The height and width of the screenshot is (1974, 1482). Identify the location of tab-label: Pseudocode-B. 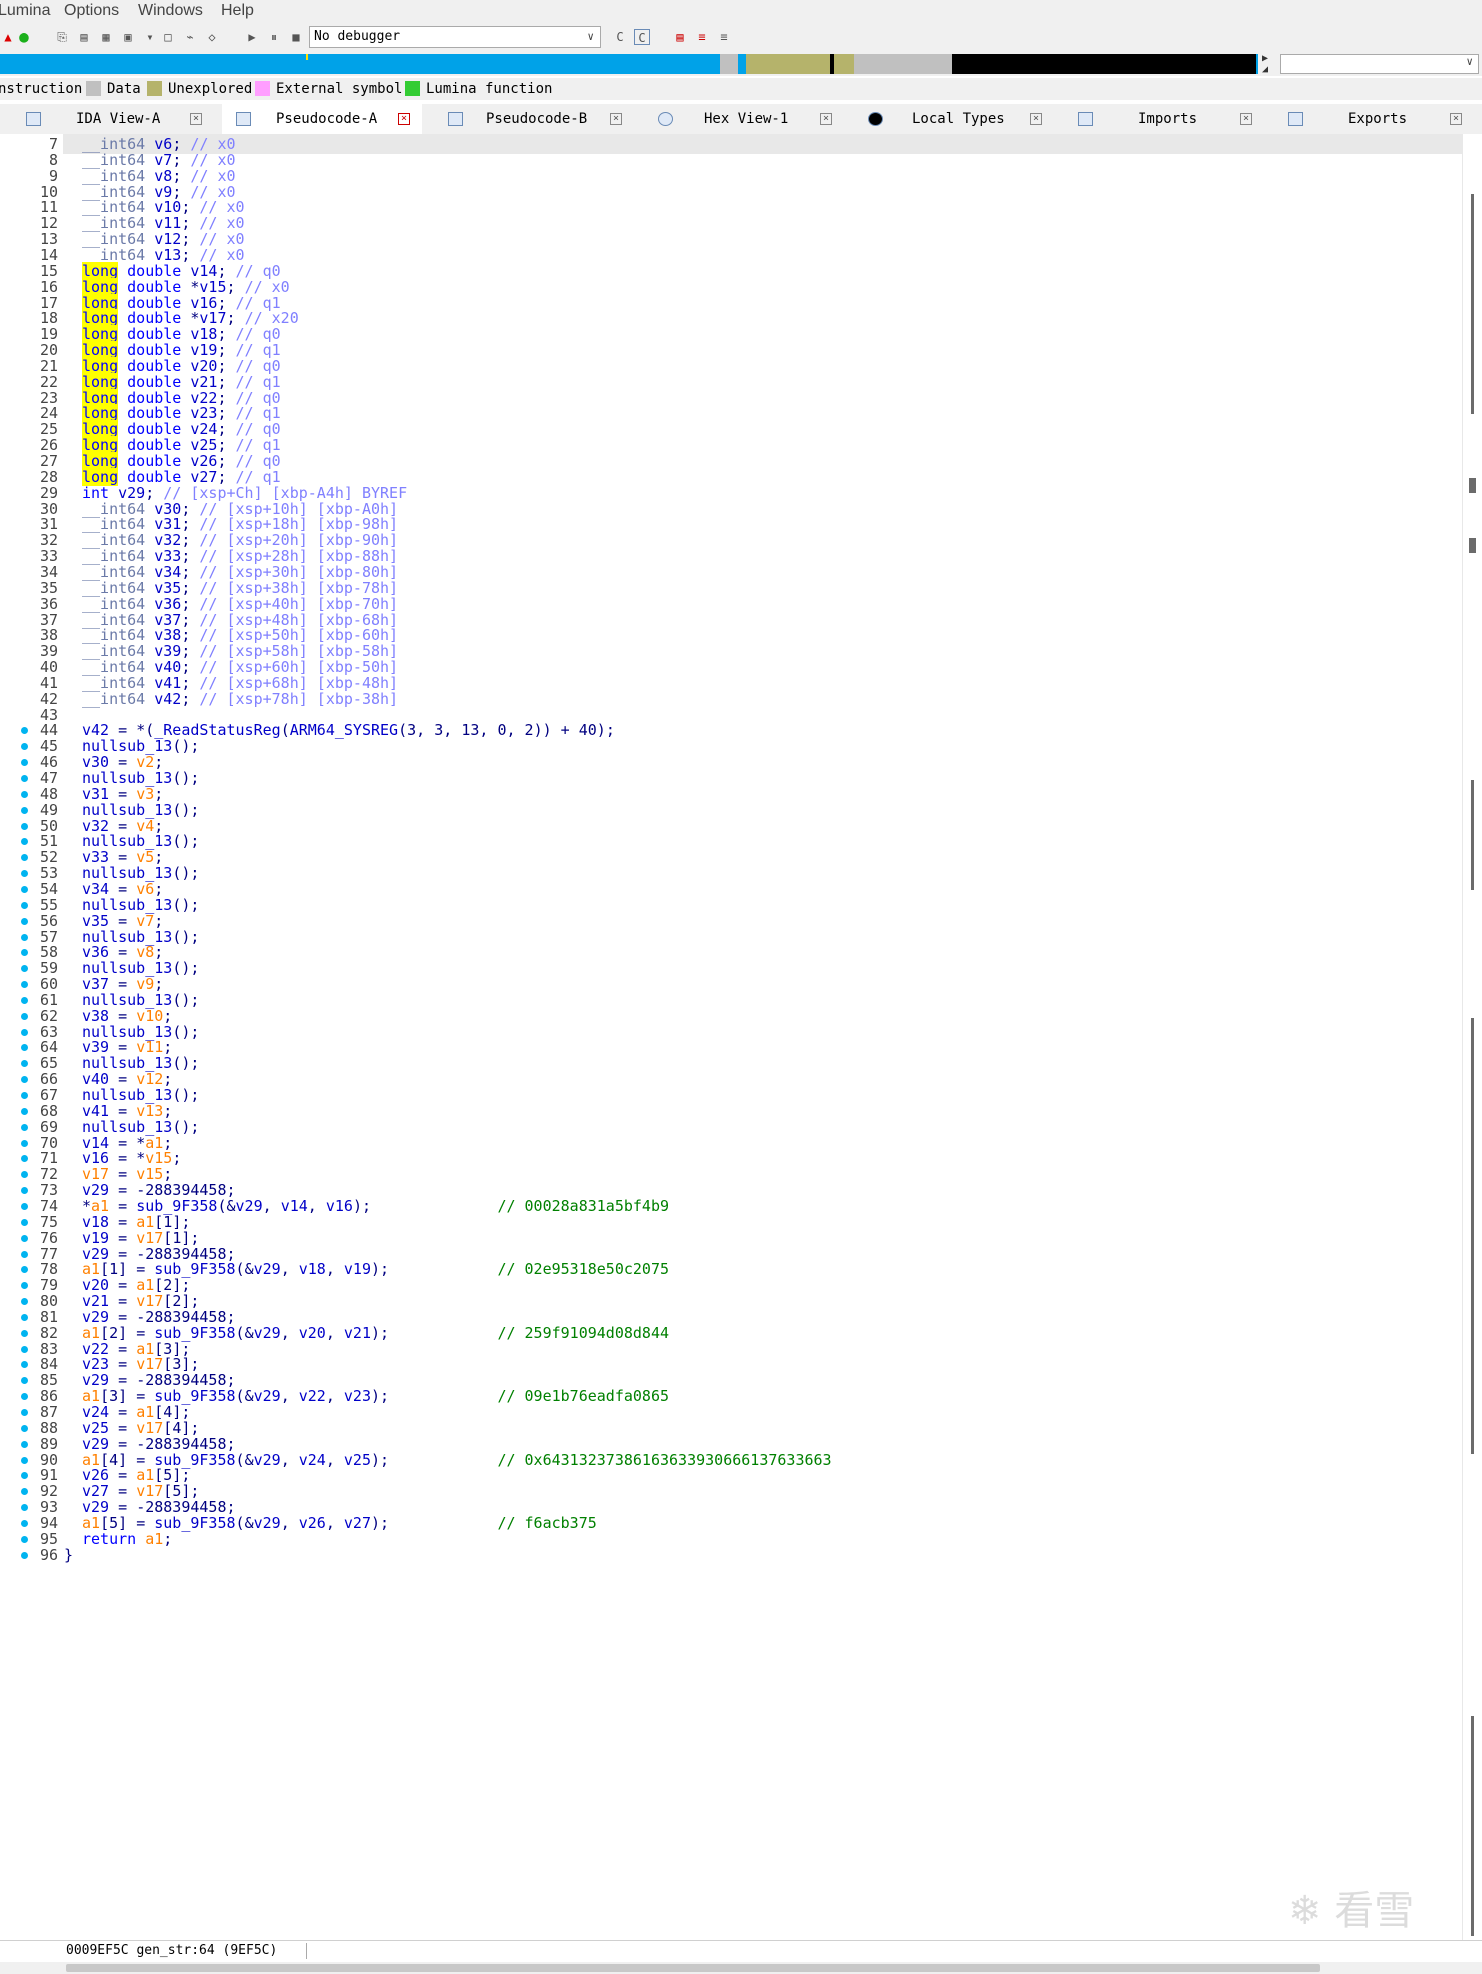
(537, 119).